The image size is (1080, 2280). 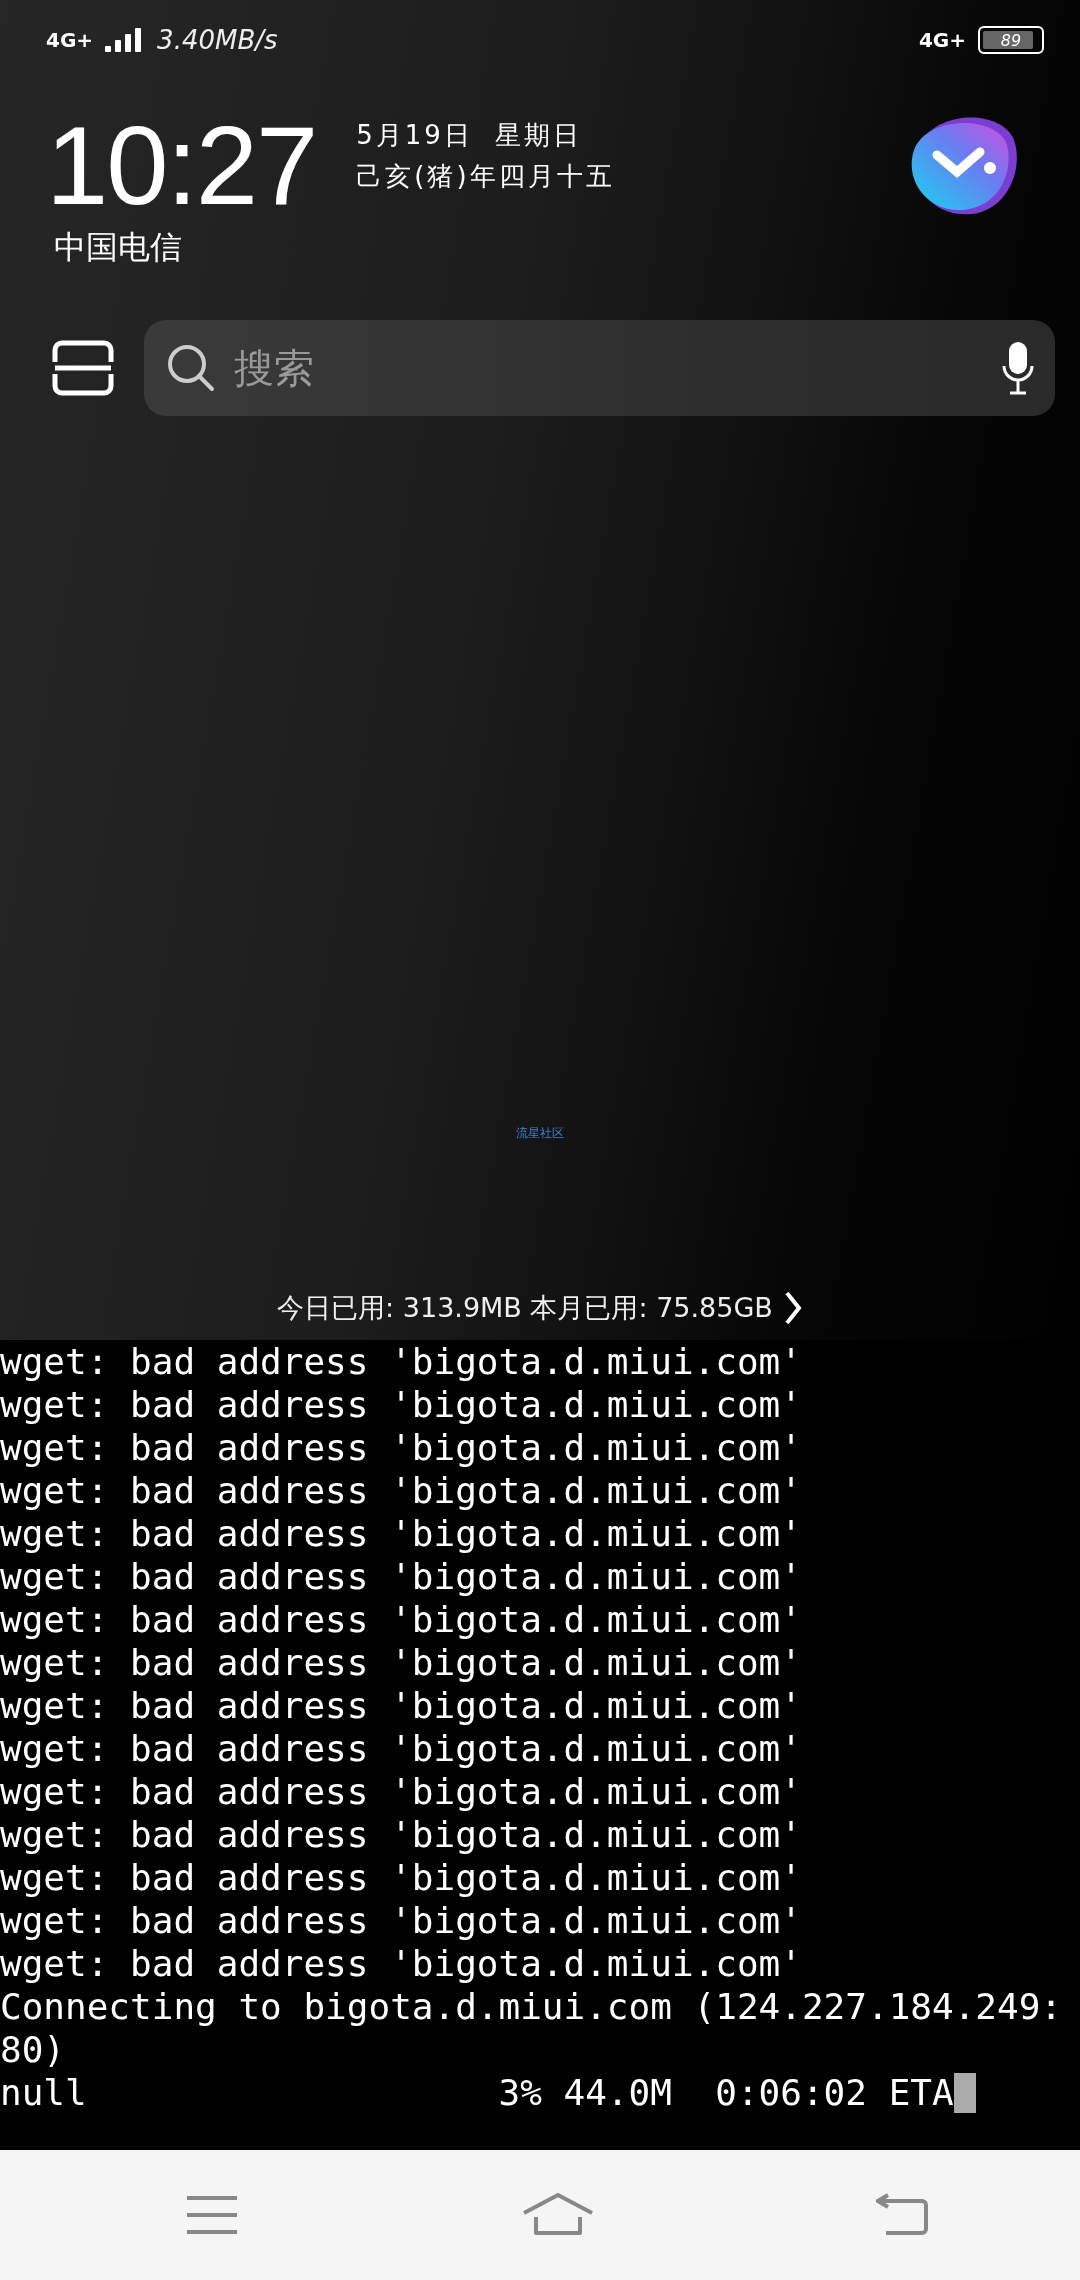 I want to click on date-text: 5月19日 星期日, so click(x=470, y=135).